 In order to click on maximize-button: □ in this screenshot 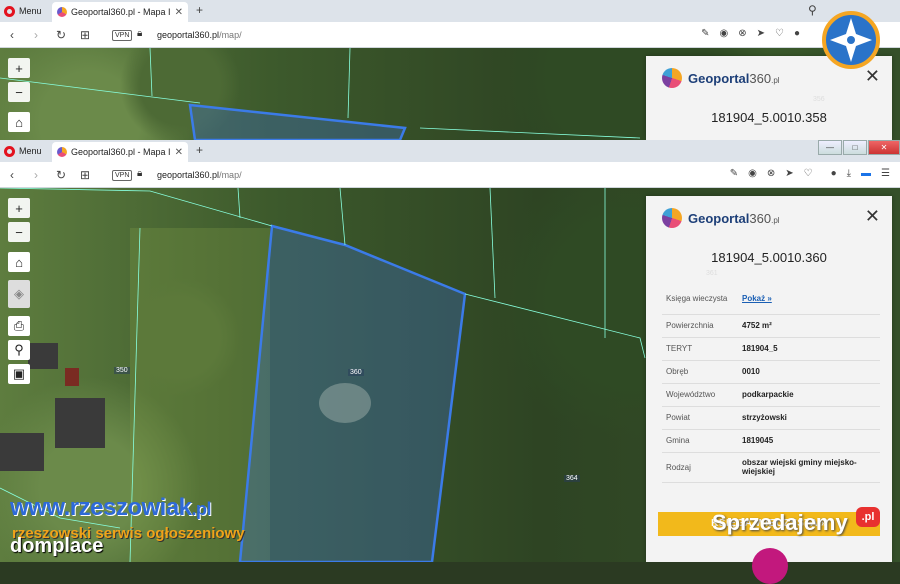, I will do `click(855, 147)`.